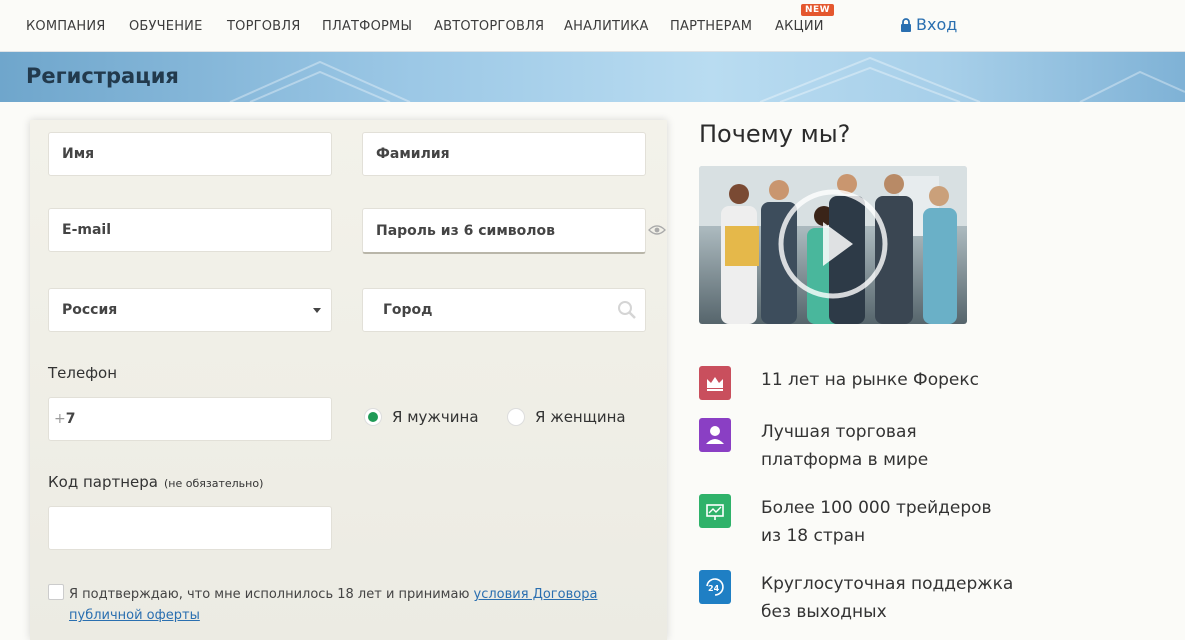 Image resolution: width=1185 pixels, height=640 pixels. I want to click on gender-male-radio: Я мужчина, so click(421, 417).